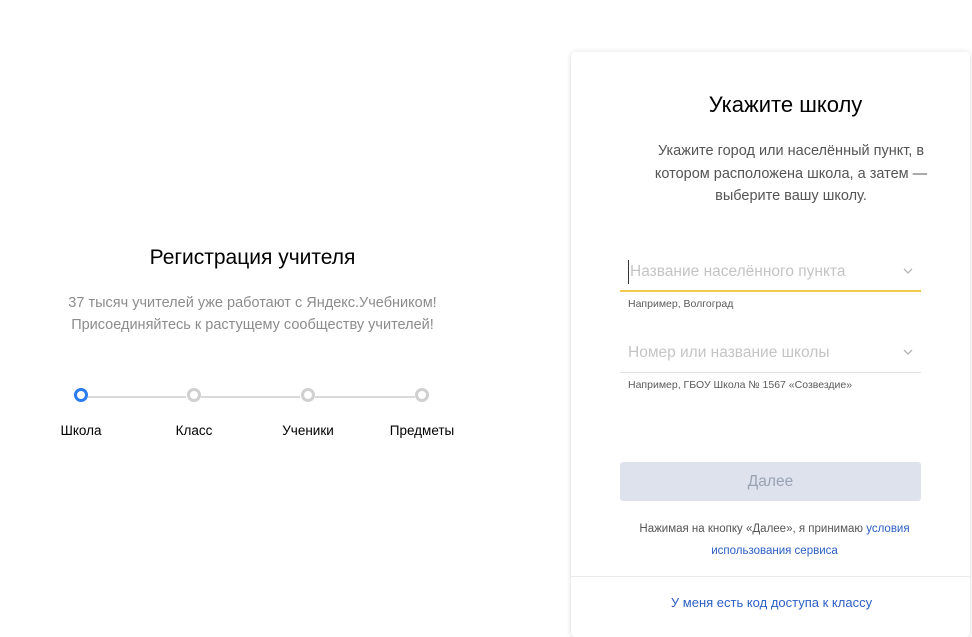 This screenshot has height=637, width=972. Describe the element at coordinates (759, 272) in the screenshot. I see `city-input` at that location.